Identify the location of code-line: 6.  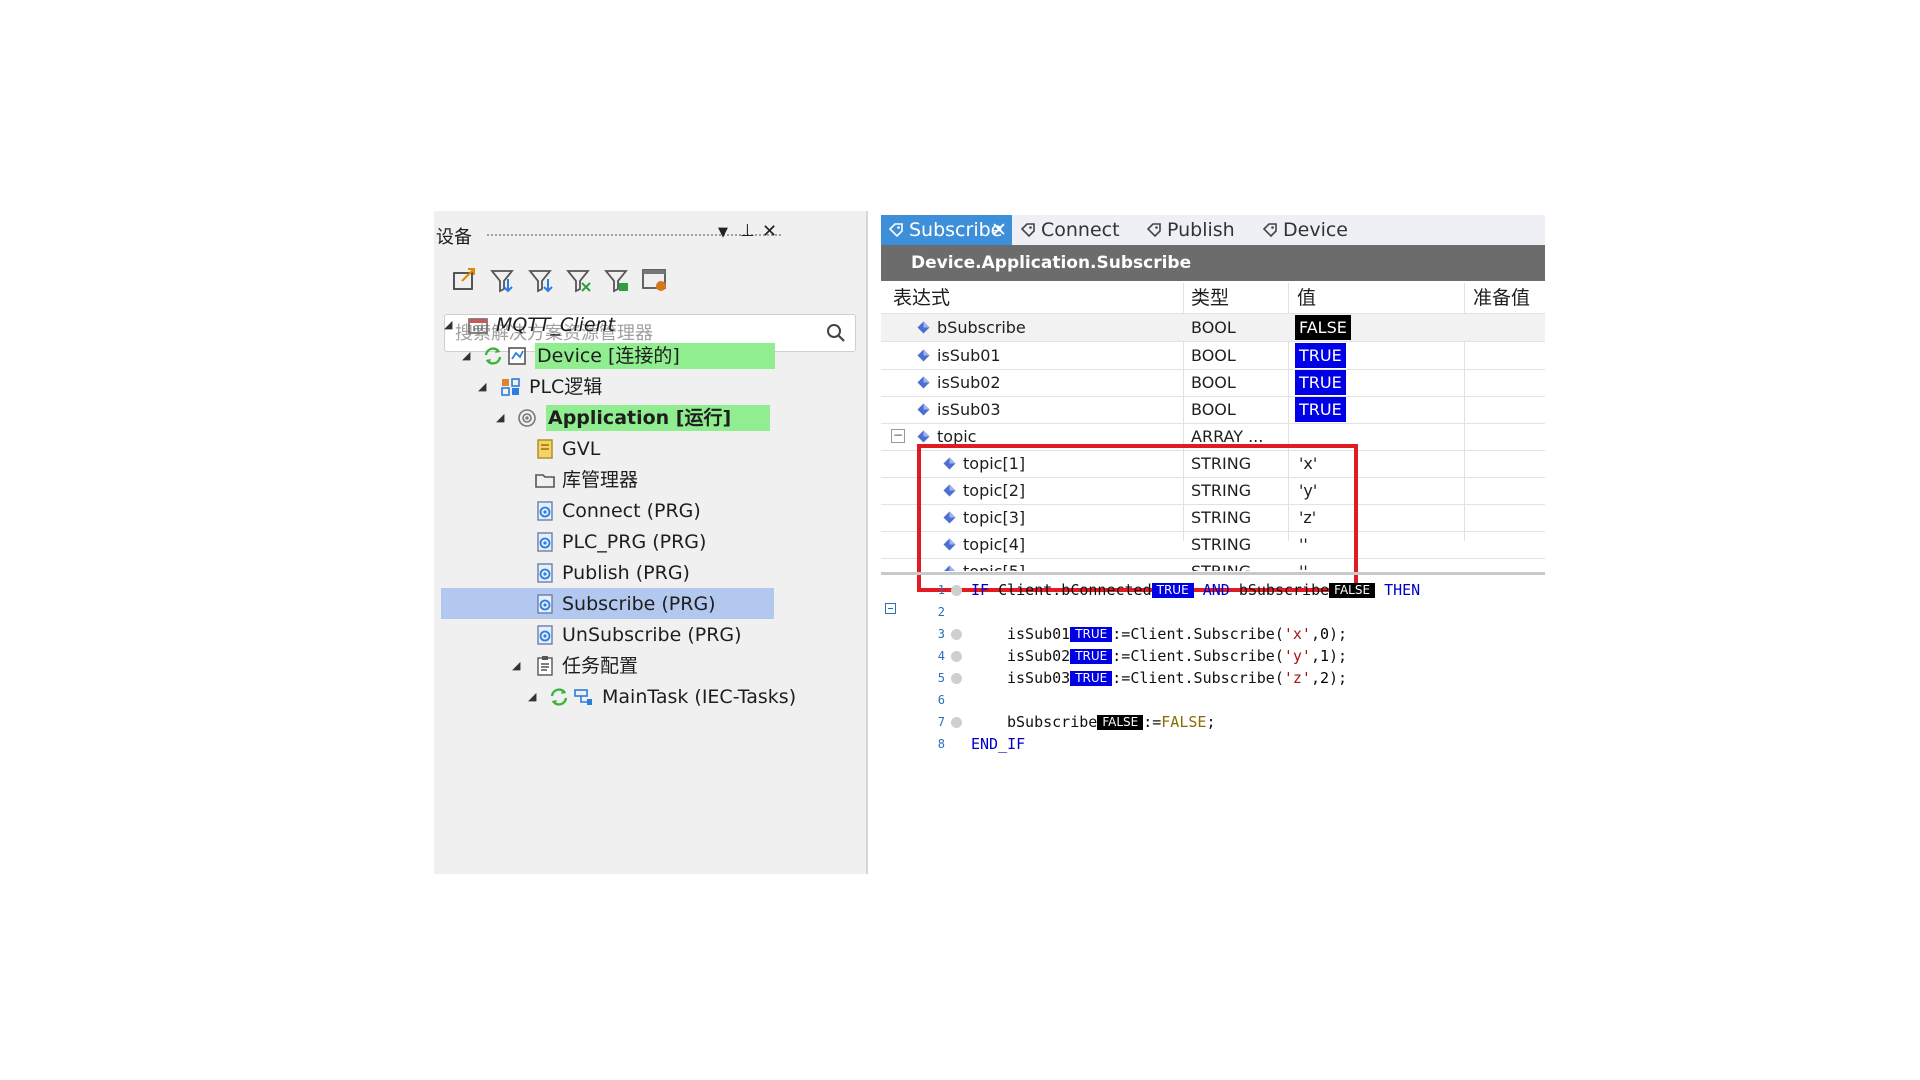
(1213, 700).